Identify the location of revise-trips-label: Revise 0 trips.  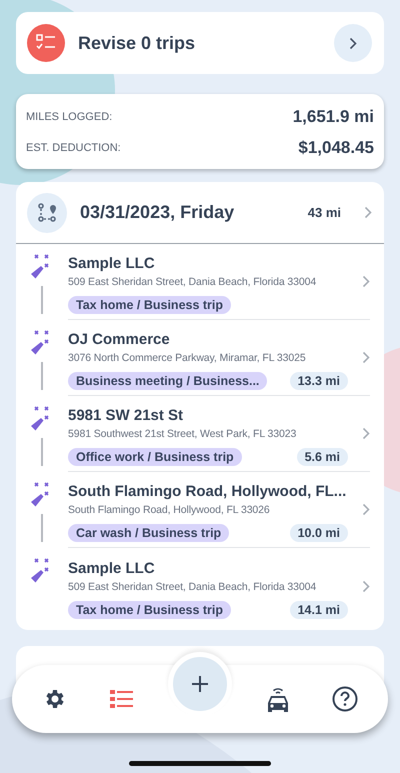
(137, 43).